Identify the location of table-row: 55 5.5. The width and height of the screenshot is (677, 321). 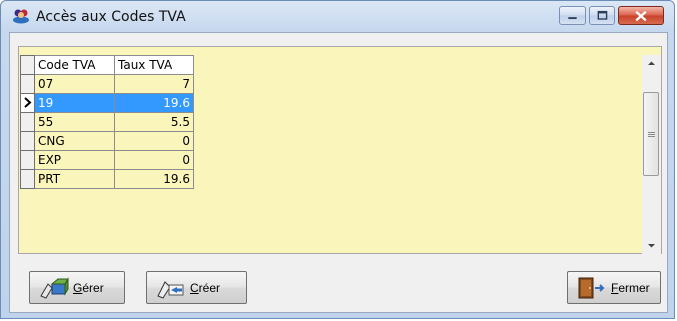
(107, 122).